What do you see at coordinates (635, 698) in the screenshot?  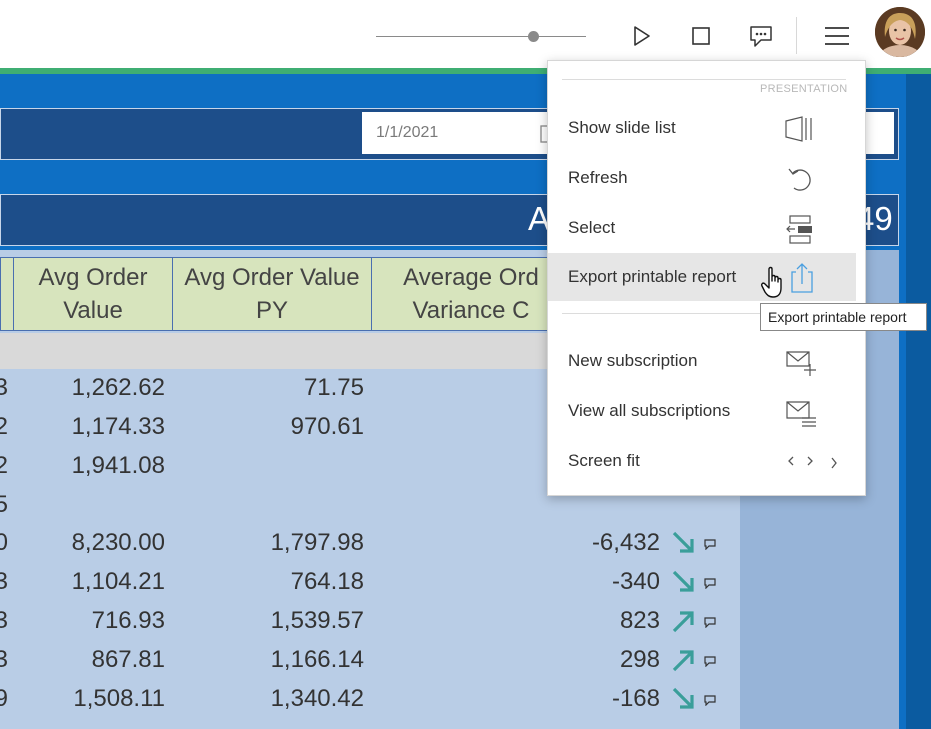 I see `table-cell-variance: -168` at bounding box center [635, 698].